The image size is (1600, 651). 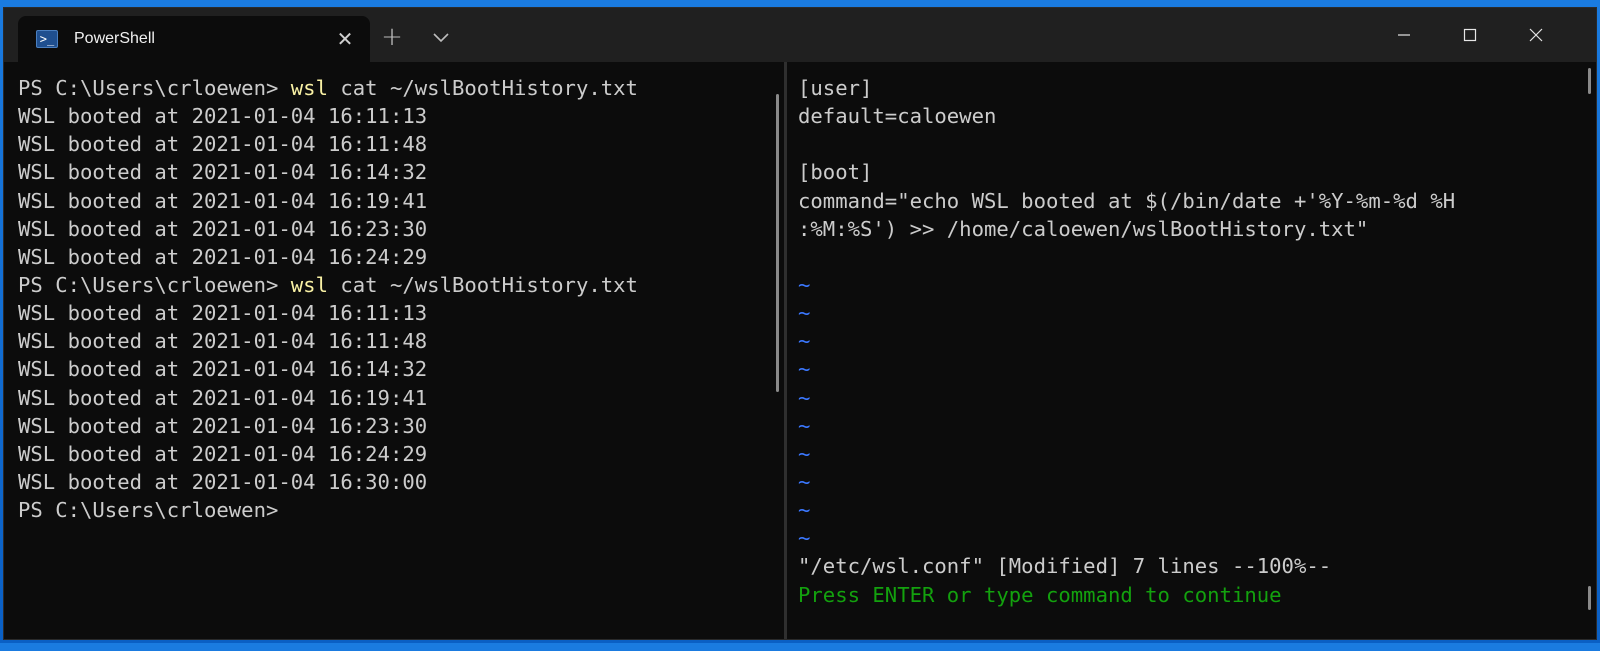 I want to click on powershell-icon: >_, so click(x=47, y=39).